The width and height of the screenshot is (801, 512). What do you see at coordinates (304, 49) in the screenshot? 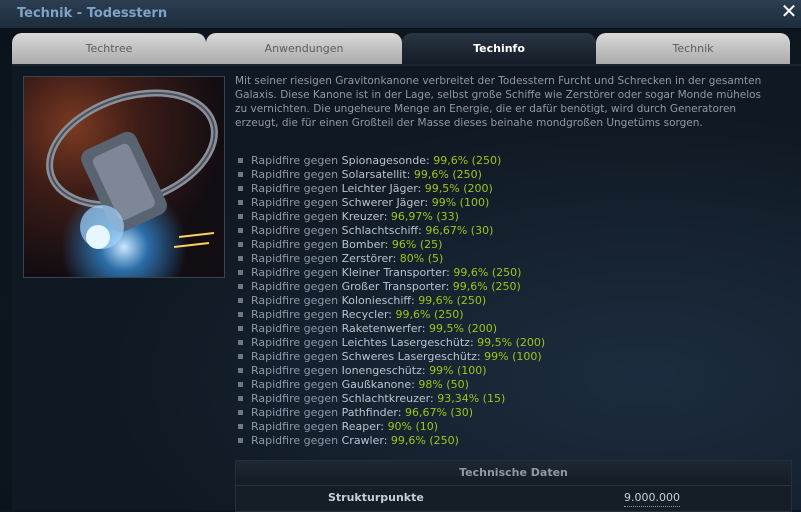
I see `tab-anwendungen: Anwendungen` at bounding box center [304, 49].